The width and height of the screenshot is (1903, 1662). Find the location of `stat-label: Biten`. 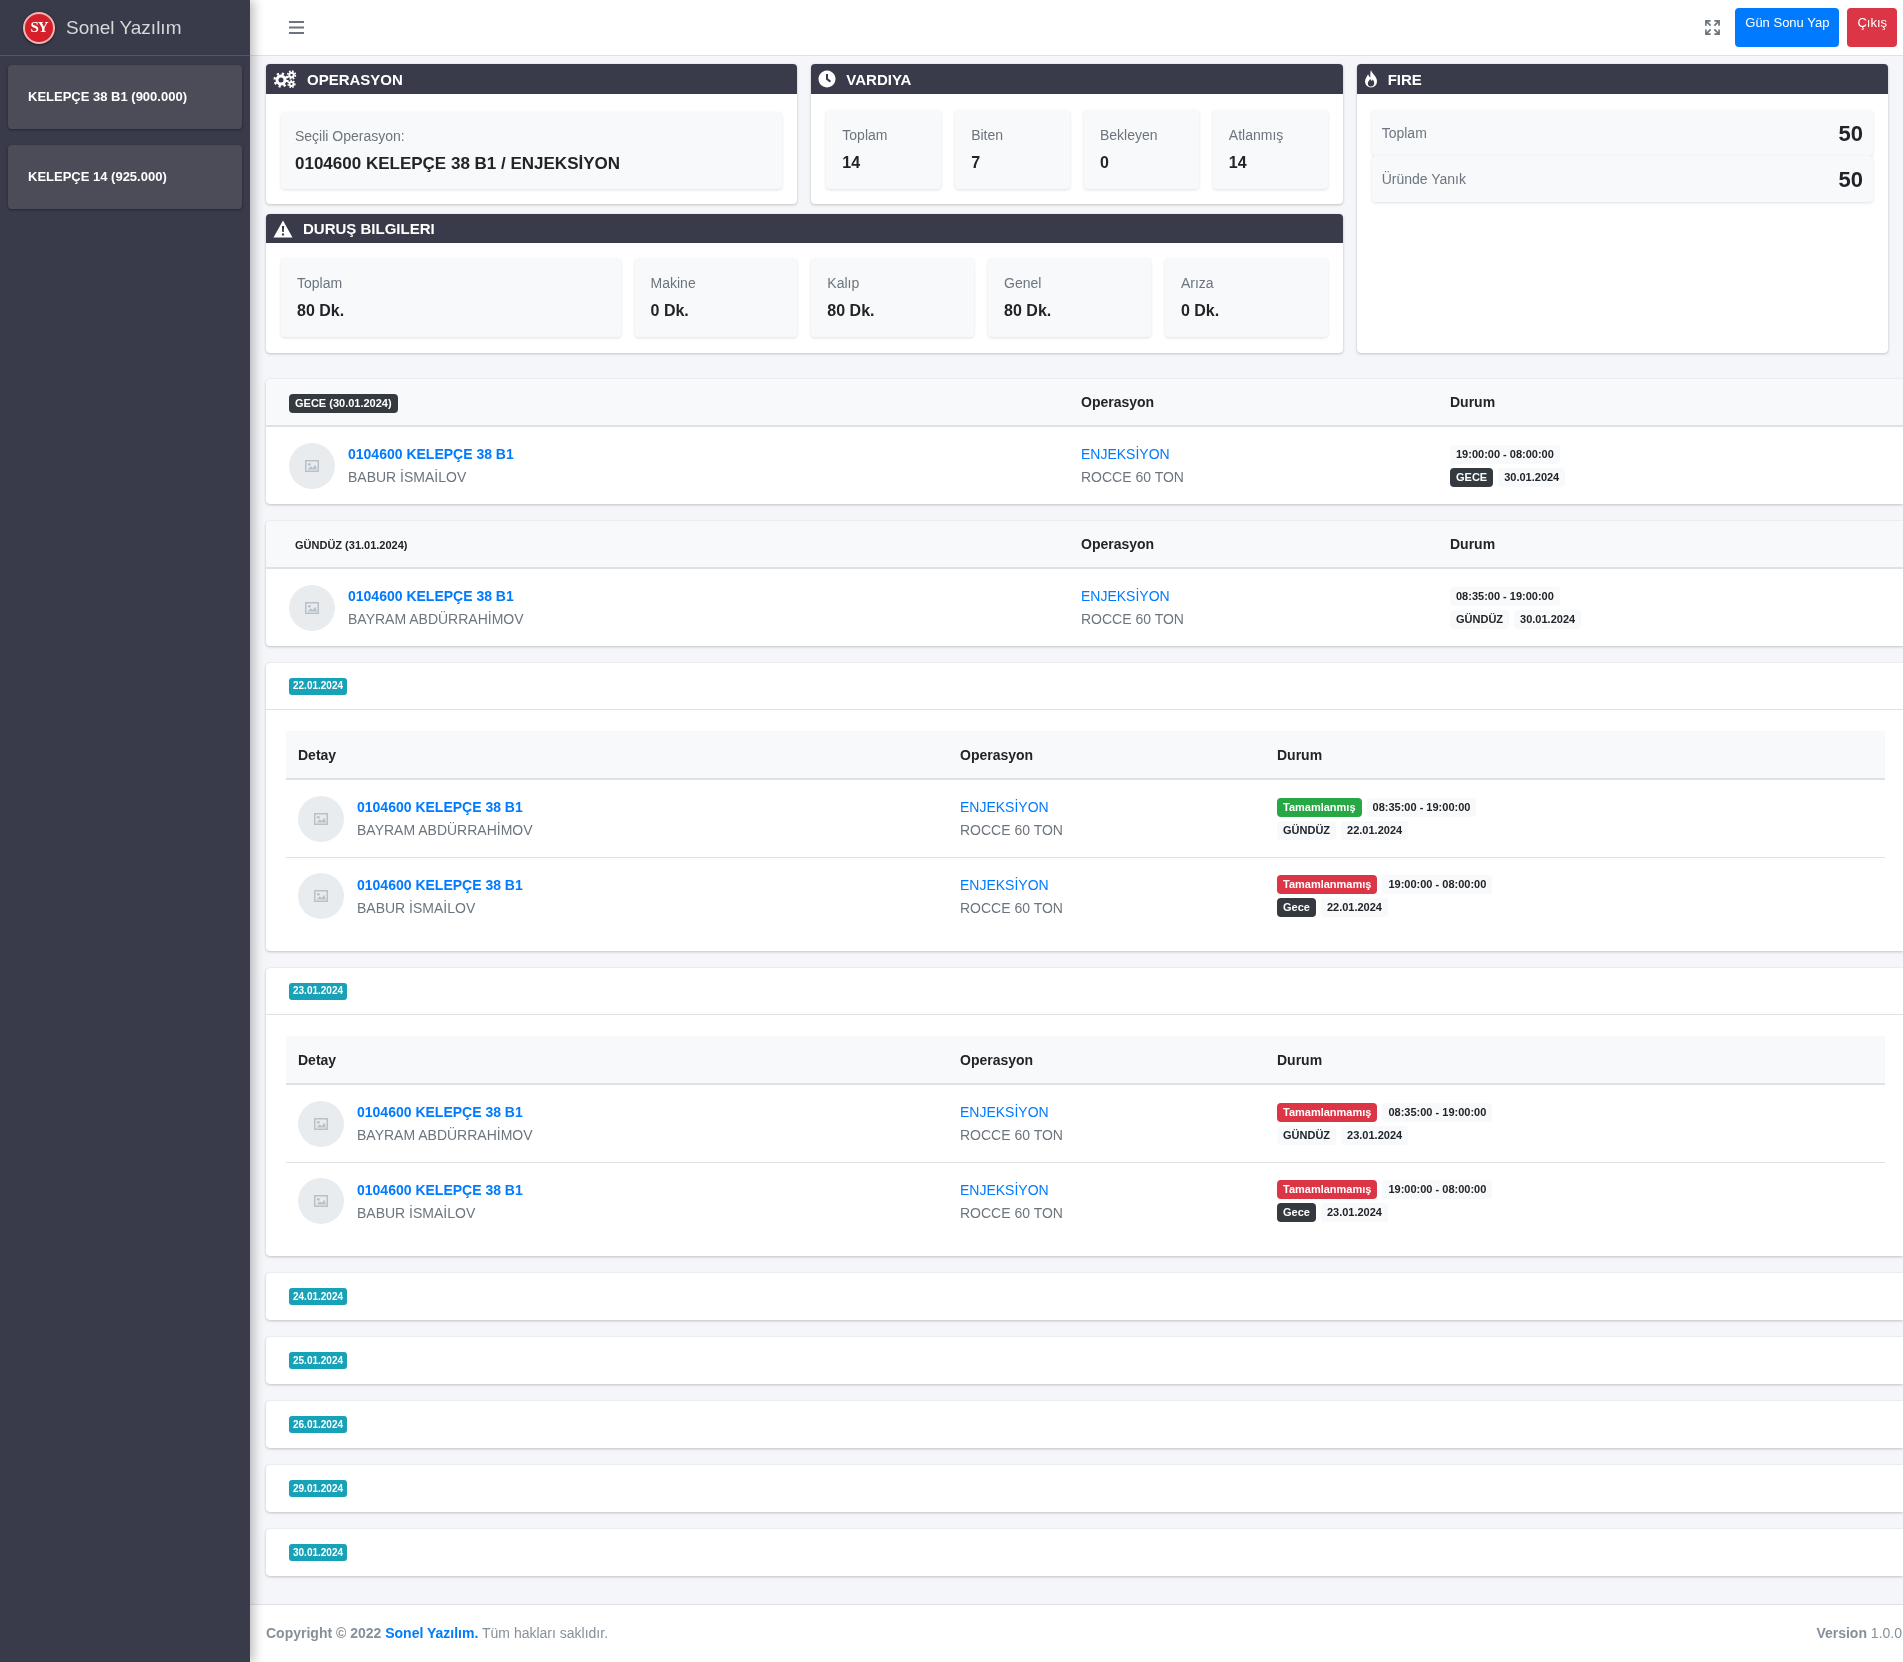

stat-label: Biten is located at coordinates (988, 135).